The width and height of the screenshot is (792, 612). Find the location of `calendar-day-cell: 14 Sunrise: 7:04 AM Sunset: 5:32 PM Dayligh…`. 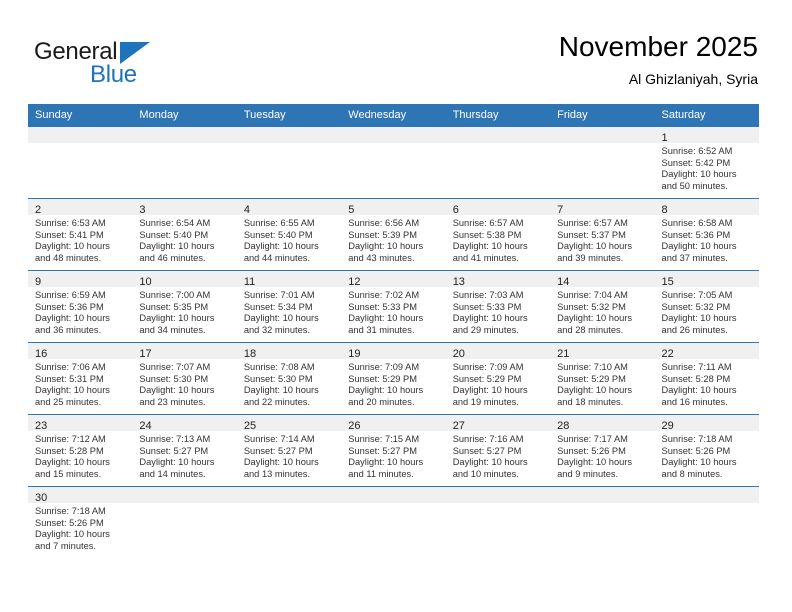

calendar-day-cell: 14 Sunrise: 7:04 AM Sunset: 5:32 PM Dayligh… is located at coordinates (602, 306).